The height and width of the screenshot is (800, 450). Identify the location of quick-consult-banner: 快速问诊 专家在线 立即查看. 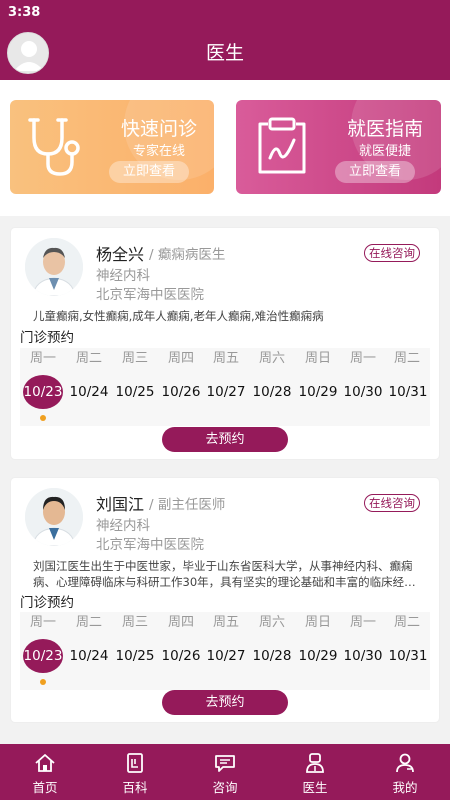
(112, 147).